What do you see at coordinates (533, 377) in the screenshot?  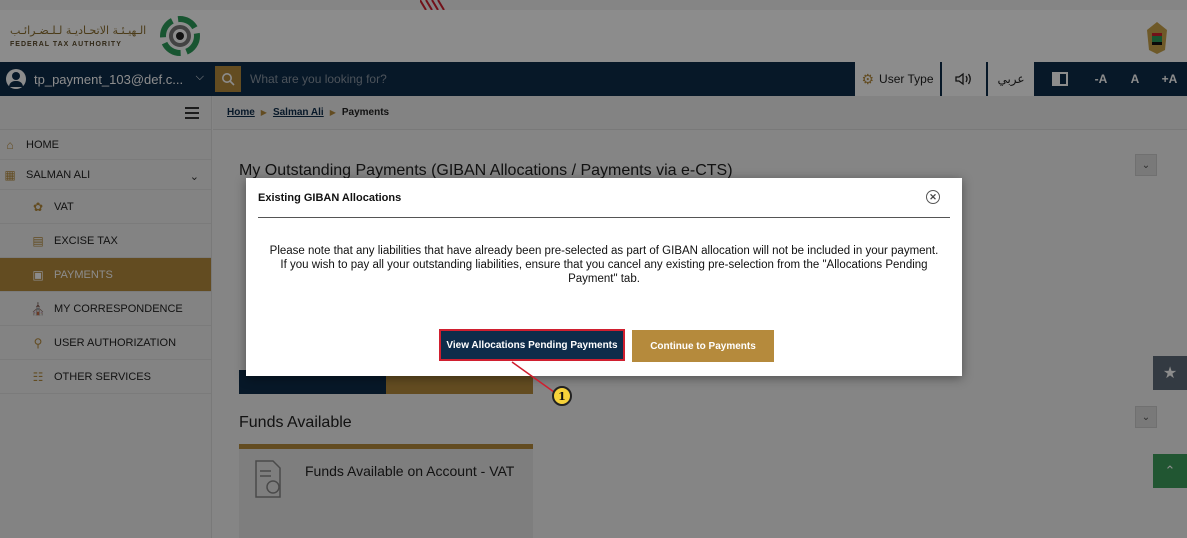 I see `annotation-pointer` at bounding box center [533, 377].